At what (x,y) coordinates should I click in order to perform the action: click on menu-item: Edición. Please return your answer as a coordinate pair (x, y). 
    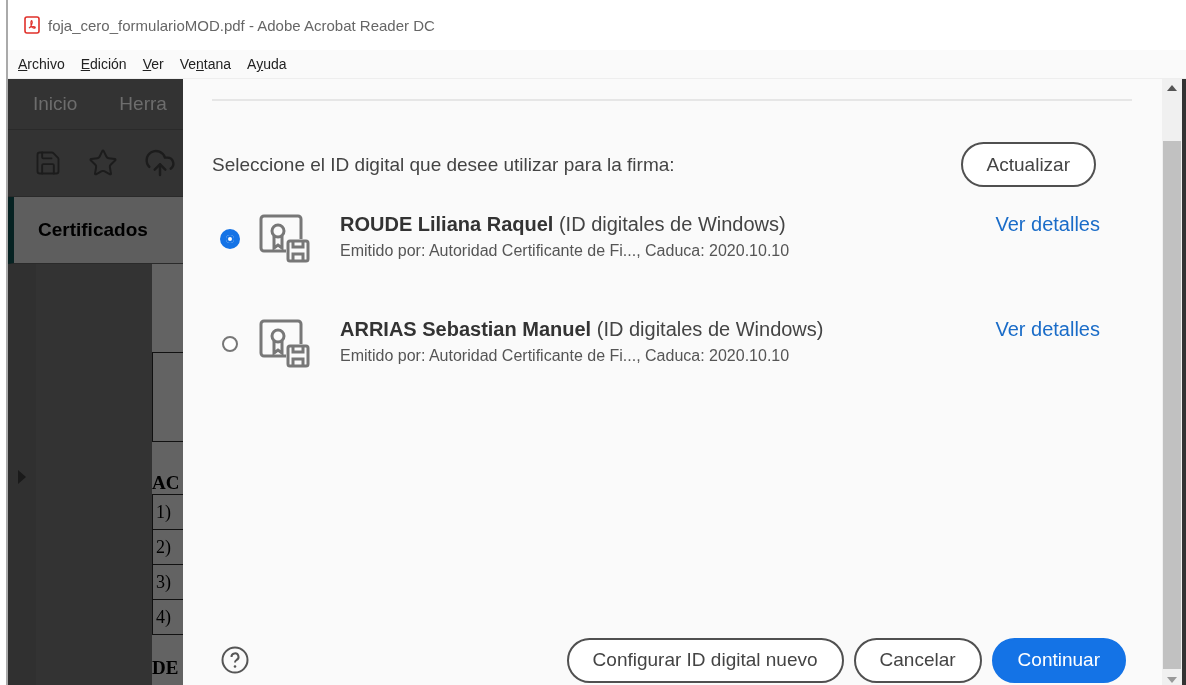
    Looking at the image, I should click on (103, 64).